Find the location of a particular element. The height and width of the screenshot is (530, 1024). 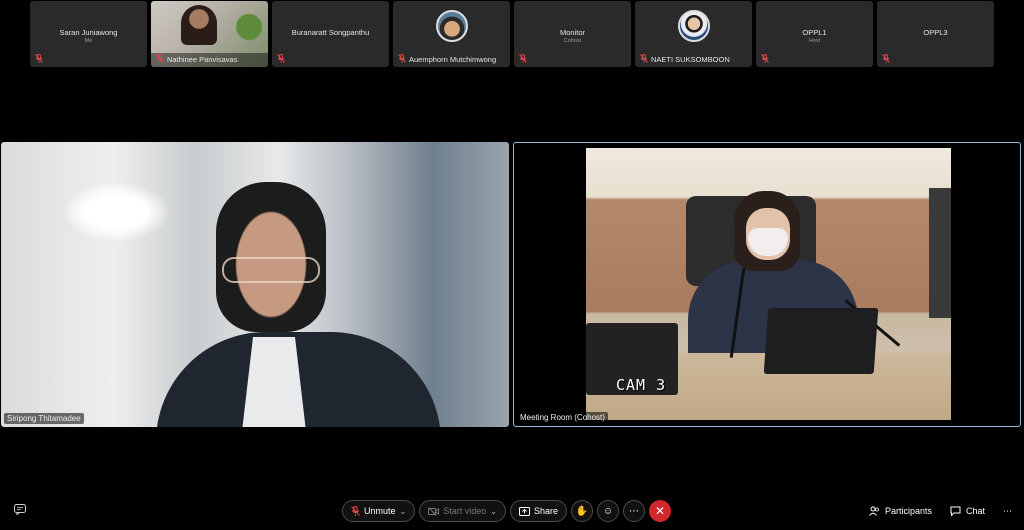

participant-tile: Buranaratt Songpanthu is located at coordinates (330, 34).